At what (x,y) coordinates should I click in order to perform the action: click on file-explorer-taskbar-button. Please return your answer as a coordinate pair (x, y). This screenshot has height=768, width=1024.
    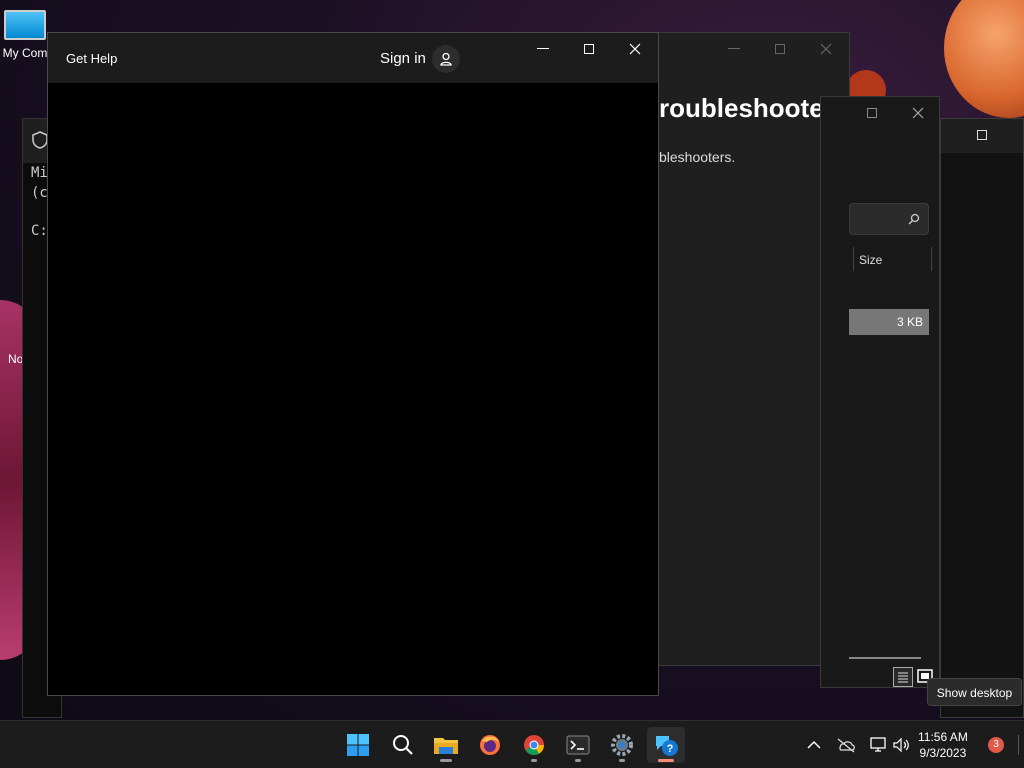
    Looking at the image, I should click on (446, 745).